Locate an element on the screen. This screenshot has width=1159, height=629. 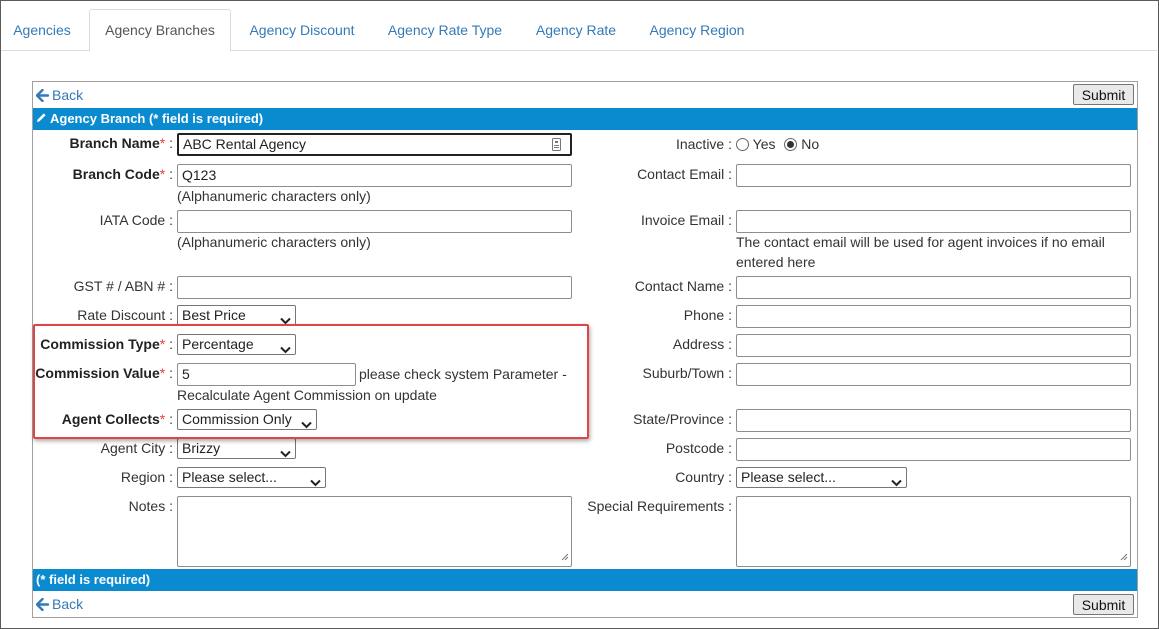
suburb-input is located at coordinates (933, 374).